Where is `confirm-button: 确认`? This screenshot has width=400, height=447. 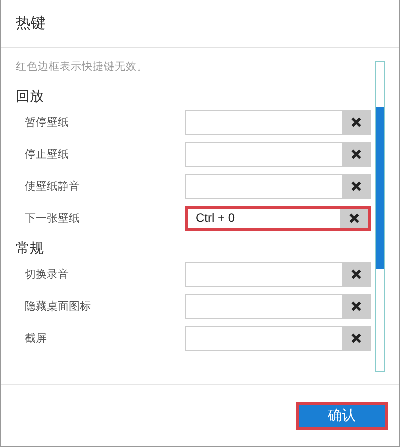
confirm-button: 确认 is located at coordinates (342, 416).